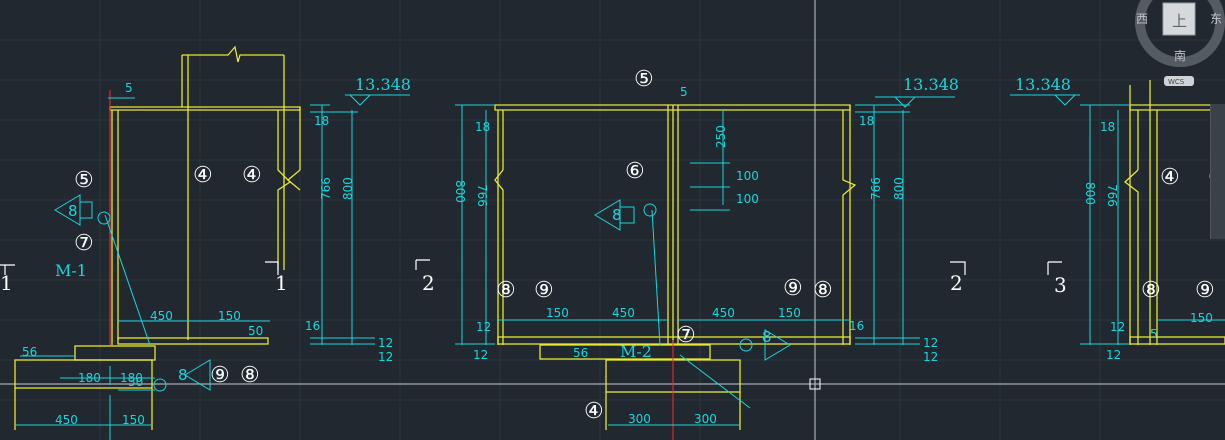 The image size is (1225, 440). I want to click on wcs-label: WCS, so click(1176, 82).